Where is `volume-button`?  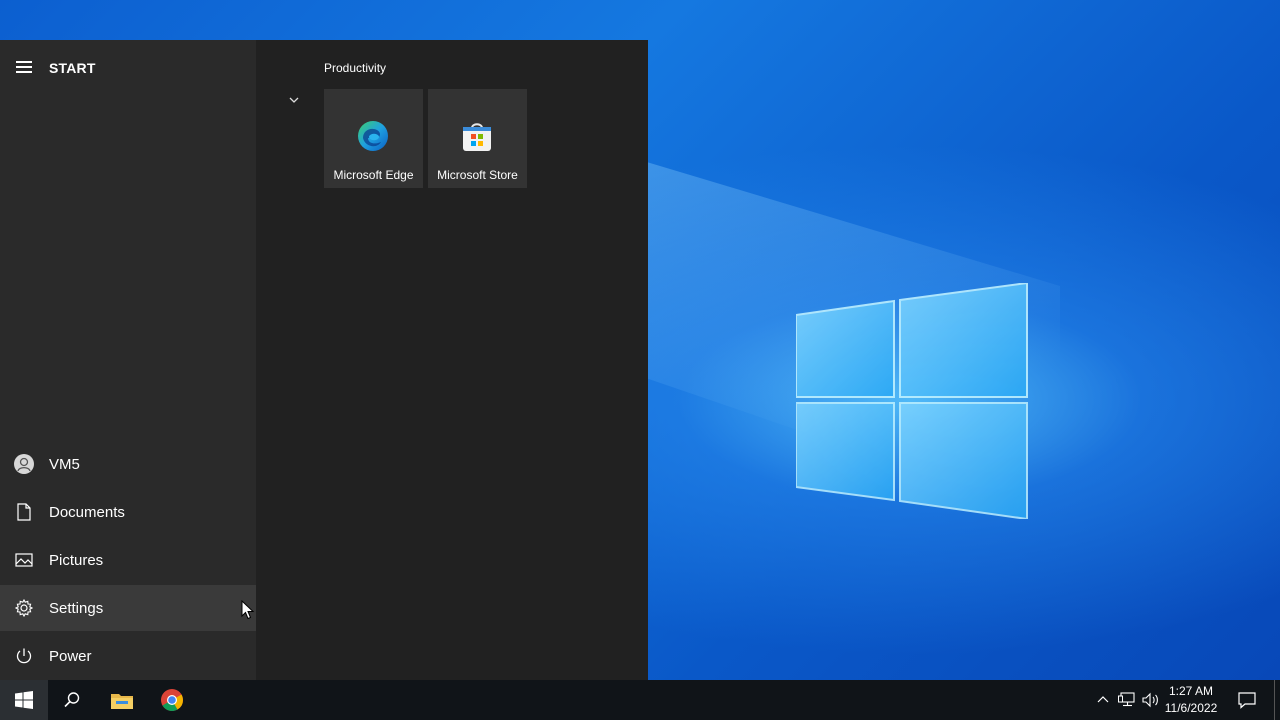 volume-button is located at coordinates (1151, 700).